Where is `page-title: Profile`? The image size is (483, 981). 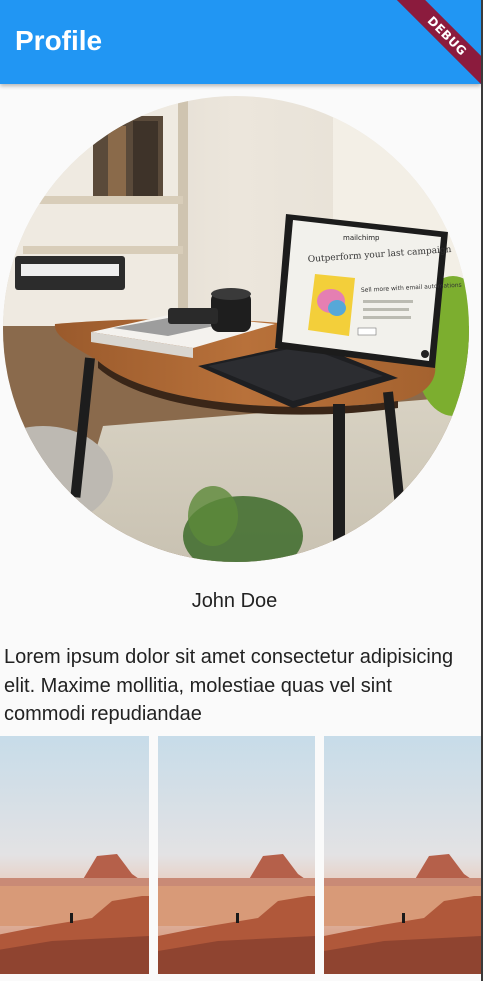
page-title: Profile is located at coordinates (59, 40).